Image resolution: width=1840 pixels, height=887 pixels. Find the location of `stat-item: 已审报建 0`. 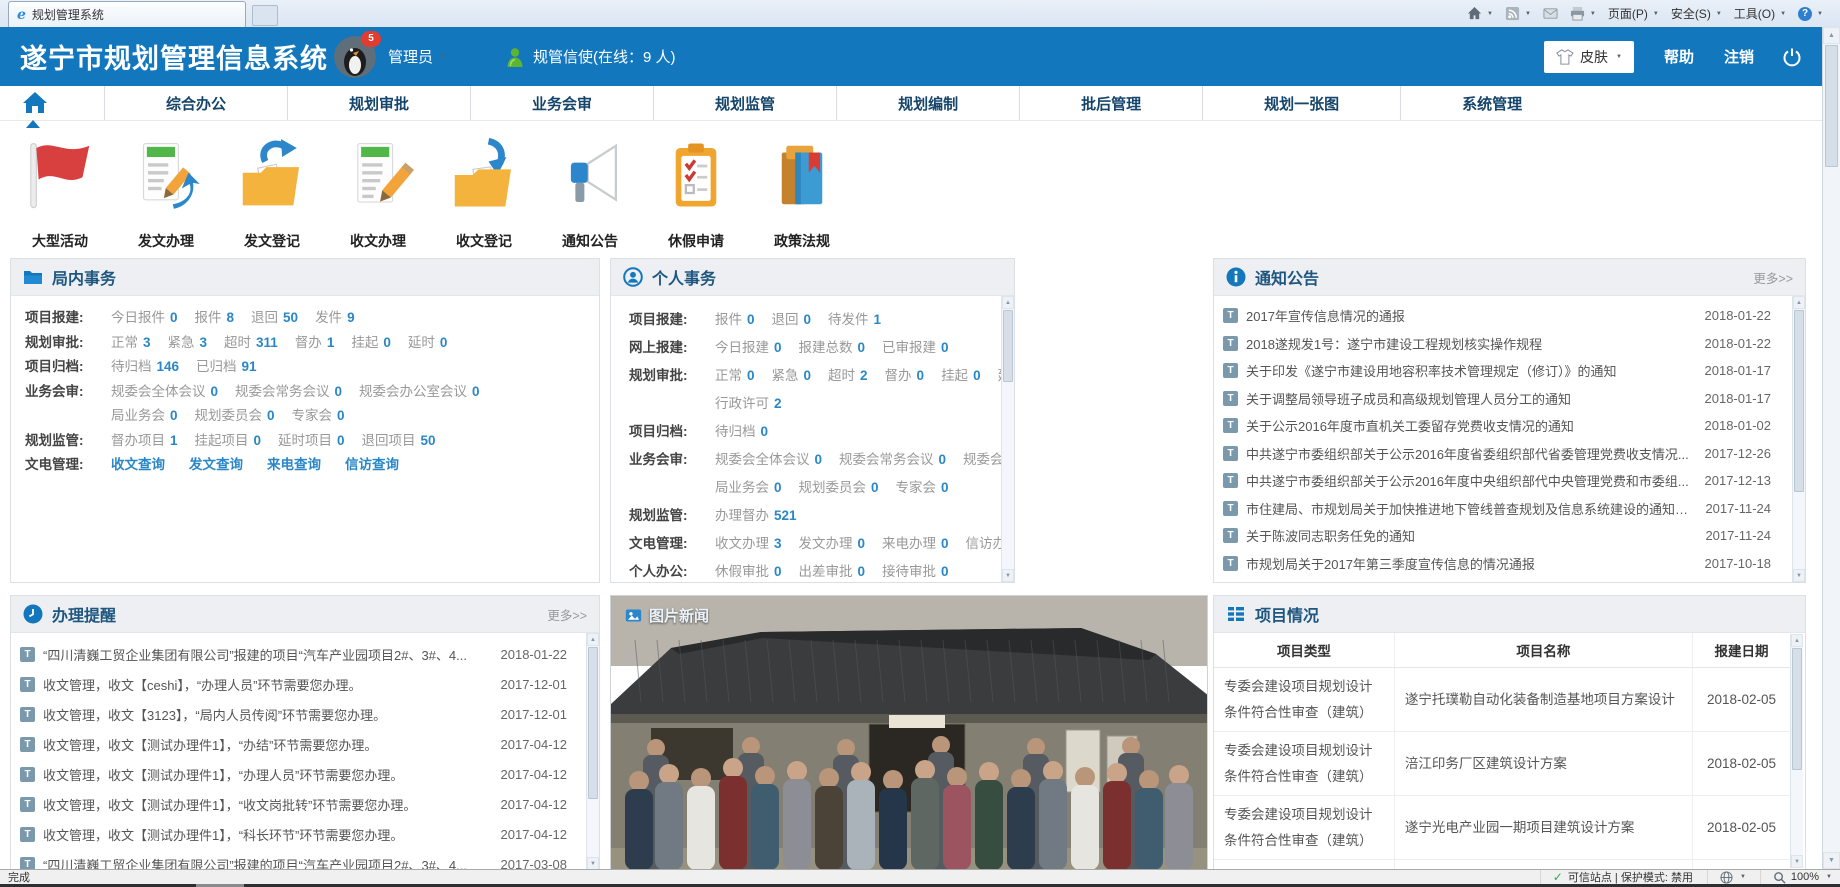

stat-item: 已审报建 0 is located at coordinates (915, 348).